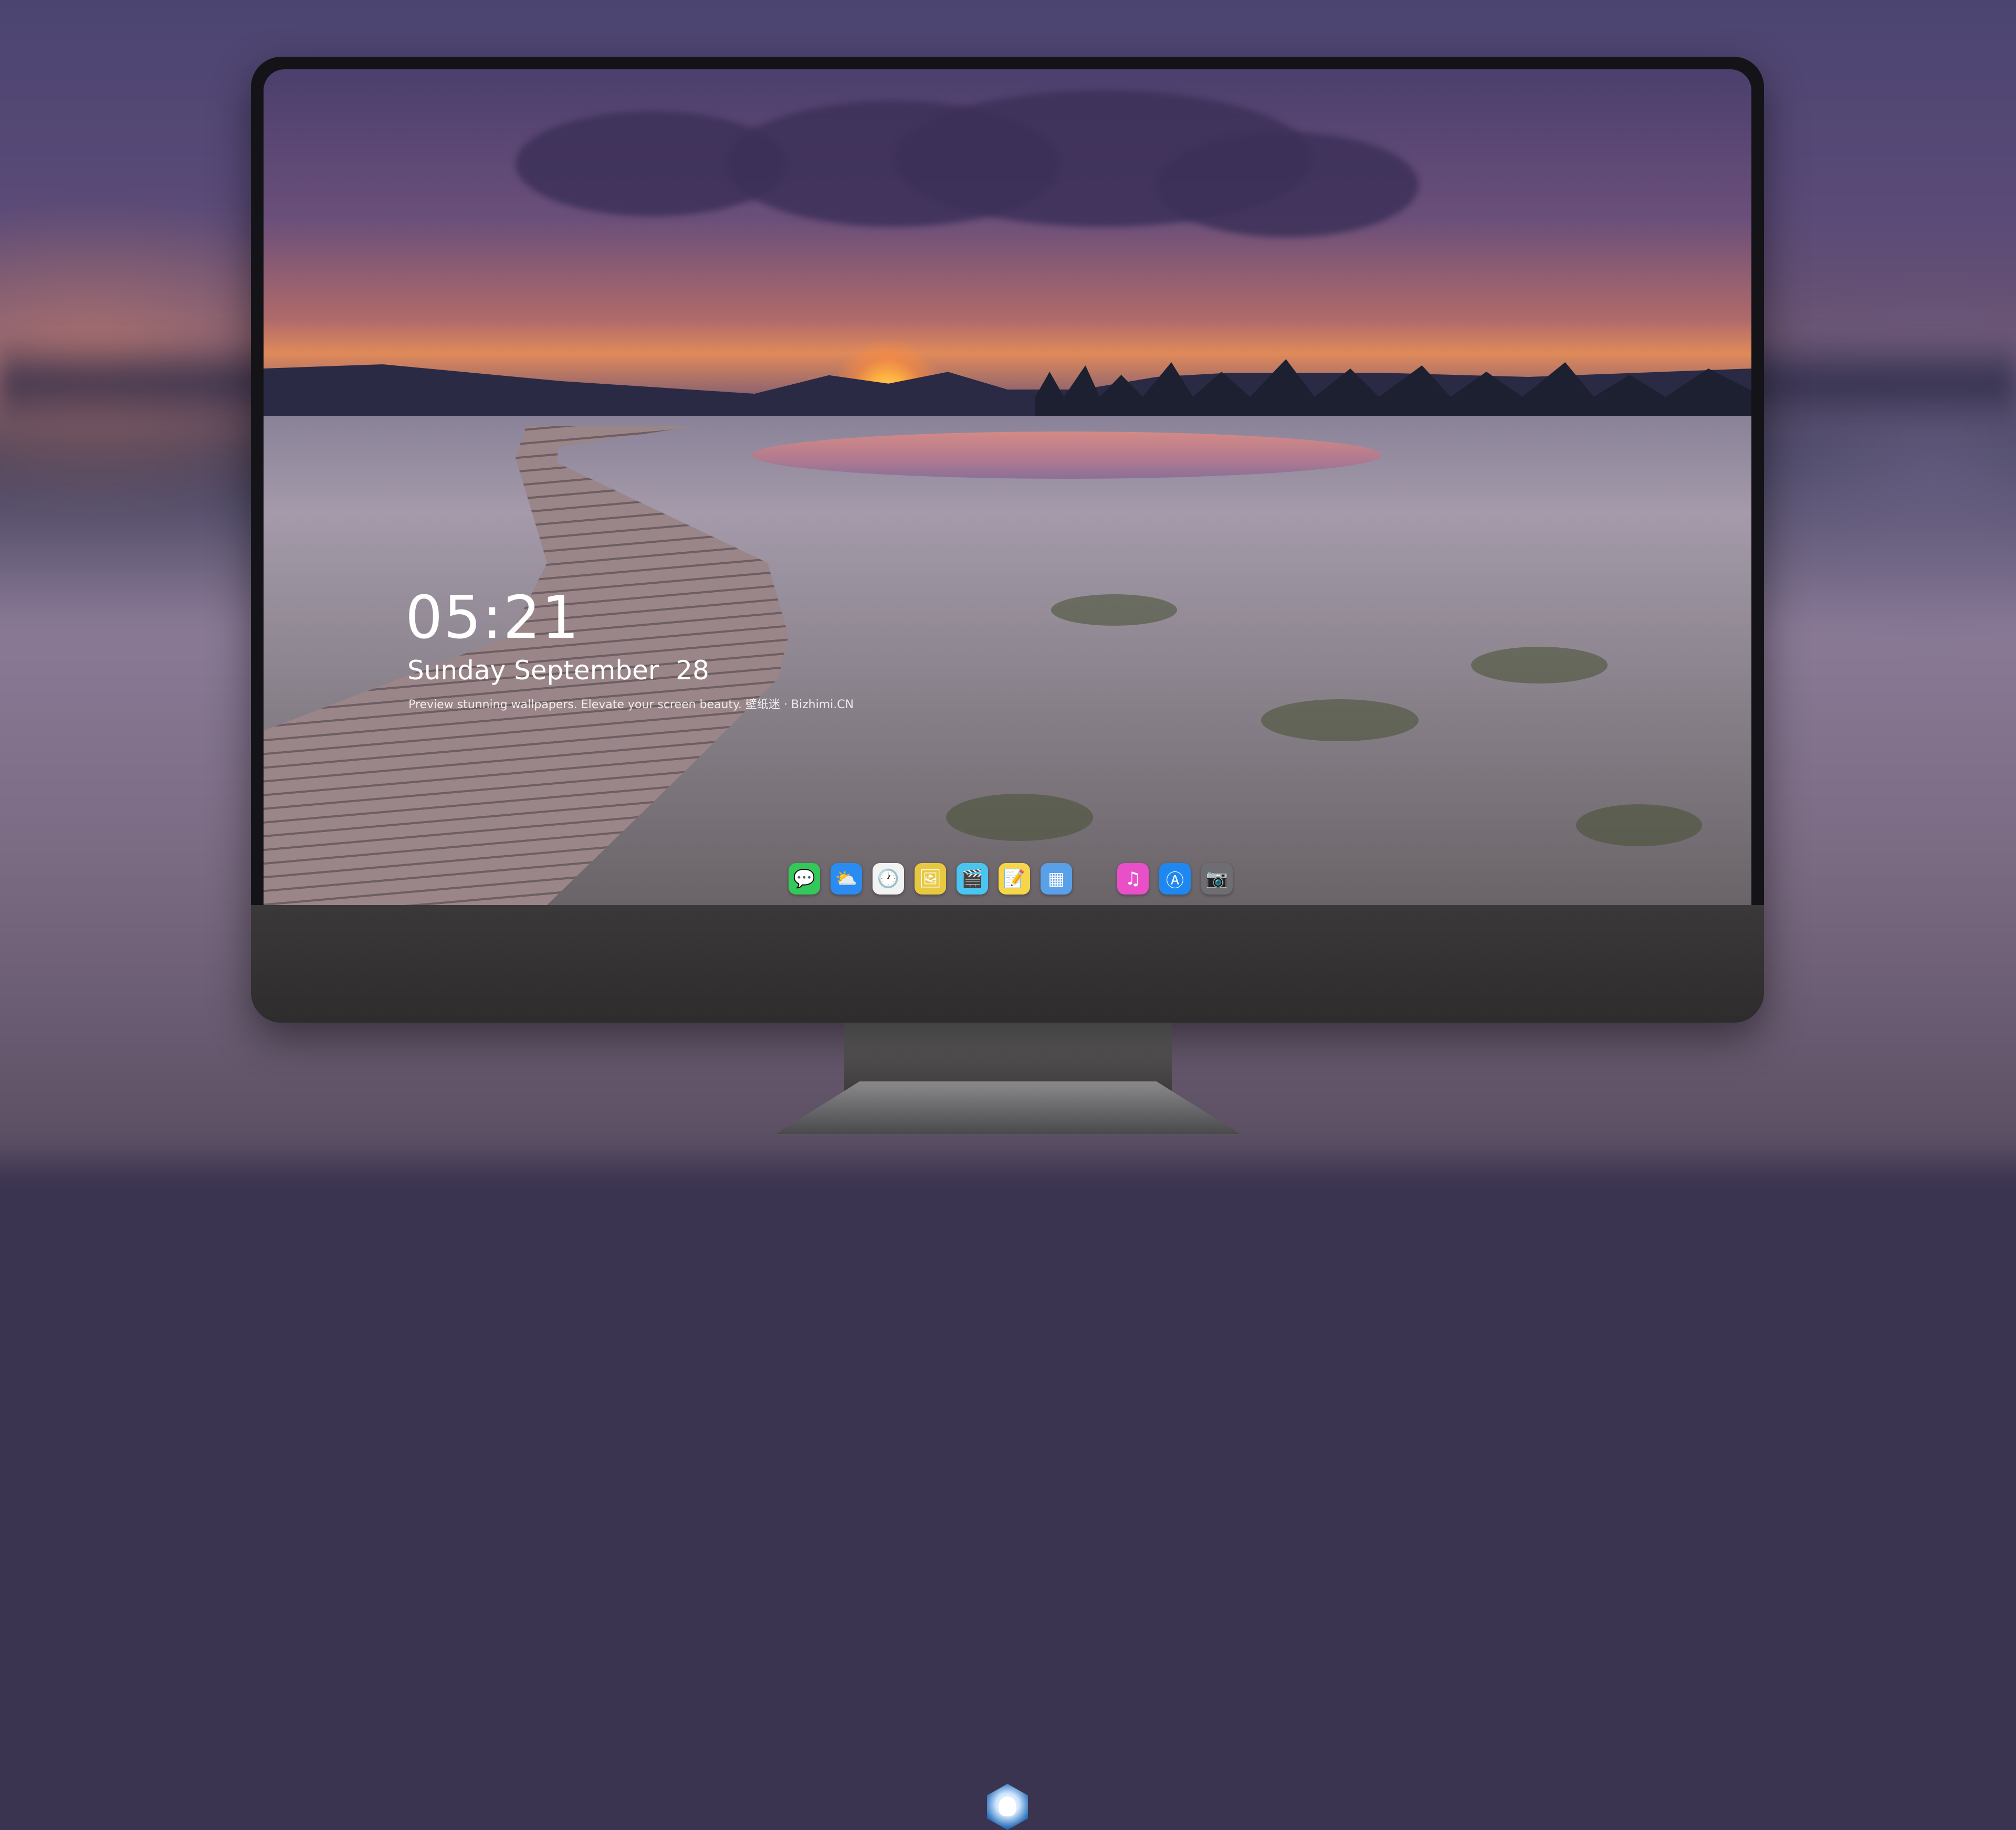  What do you see at coordinates (558, 670) in the screenshot?
I see `lockscreen-date: Sunday September 28` at bounding box center [558, 670].